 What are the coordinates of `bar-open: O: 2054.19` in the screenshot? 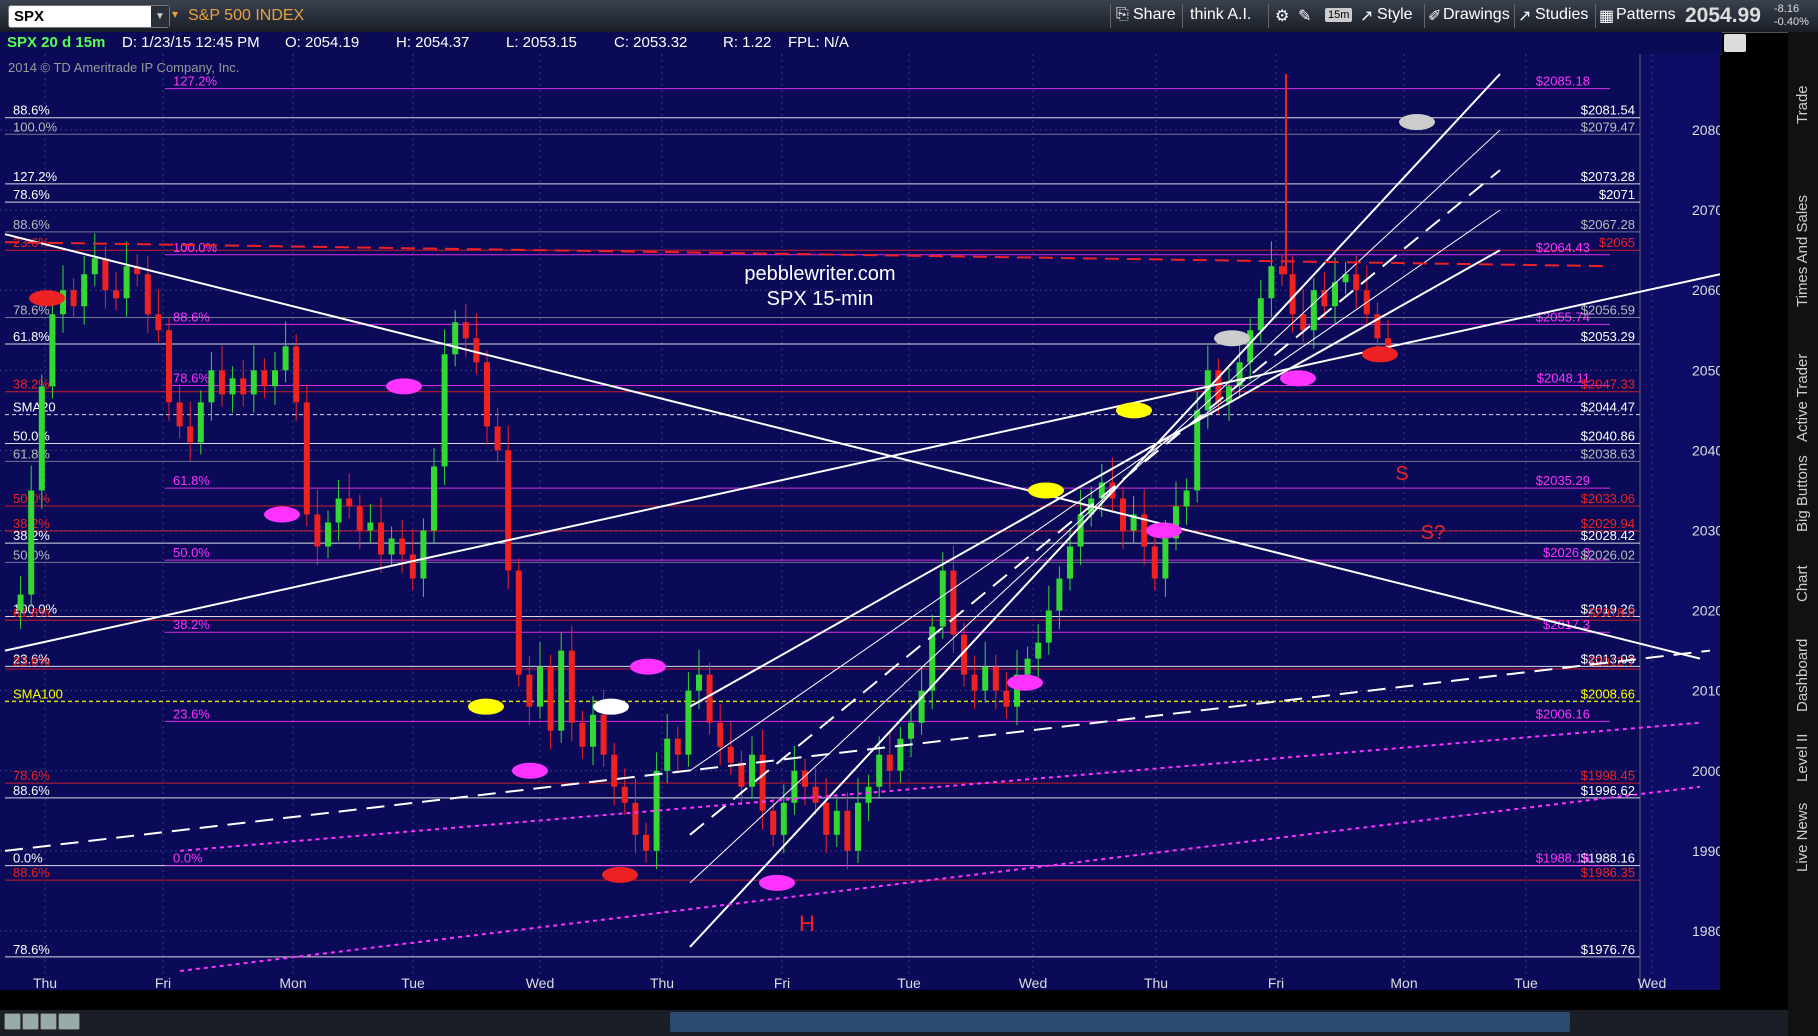 It's located at (322, 42).